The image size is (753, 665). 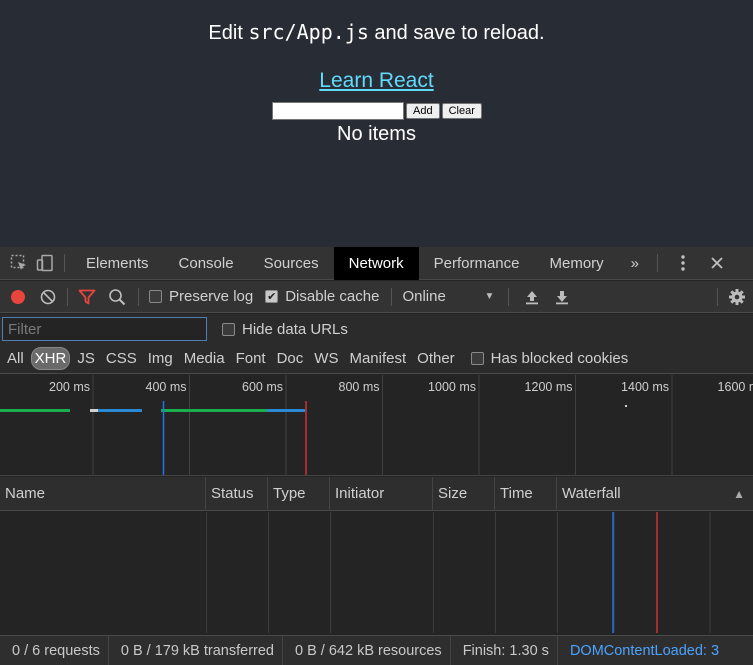 I want to click on tab-network: Network, so click(x=376, y=263).